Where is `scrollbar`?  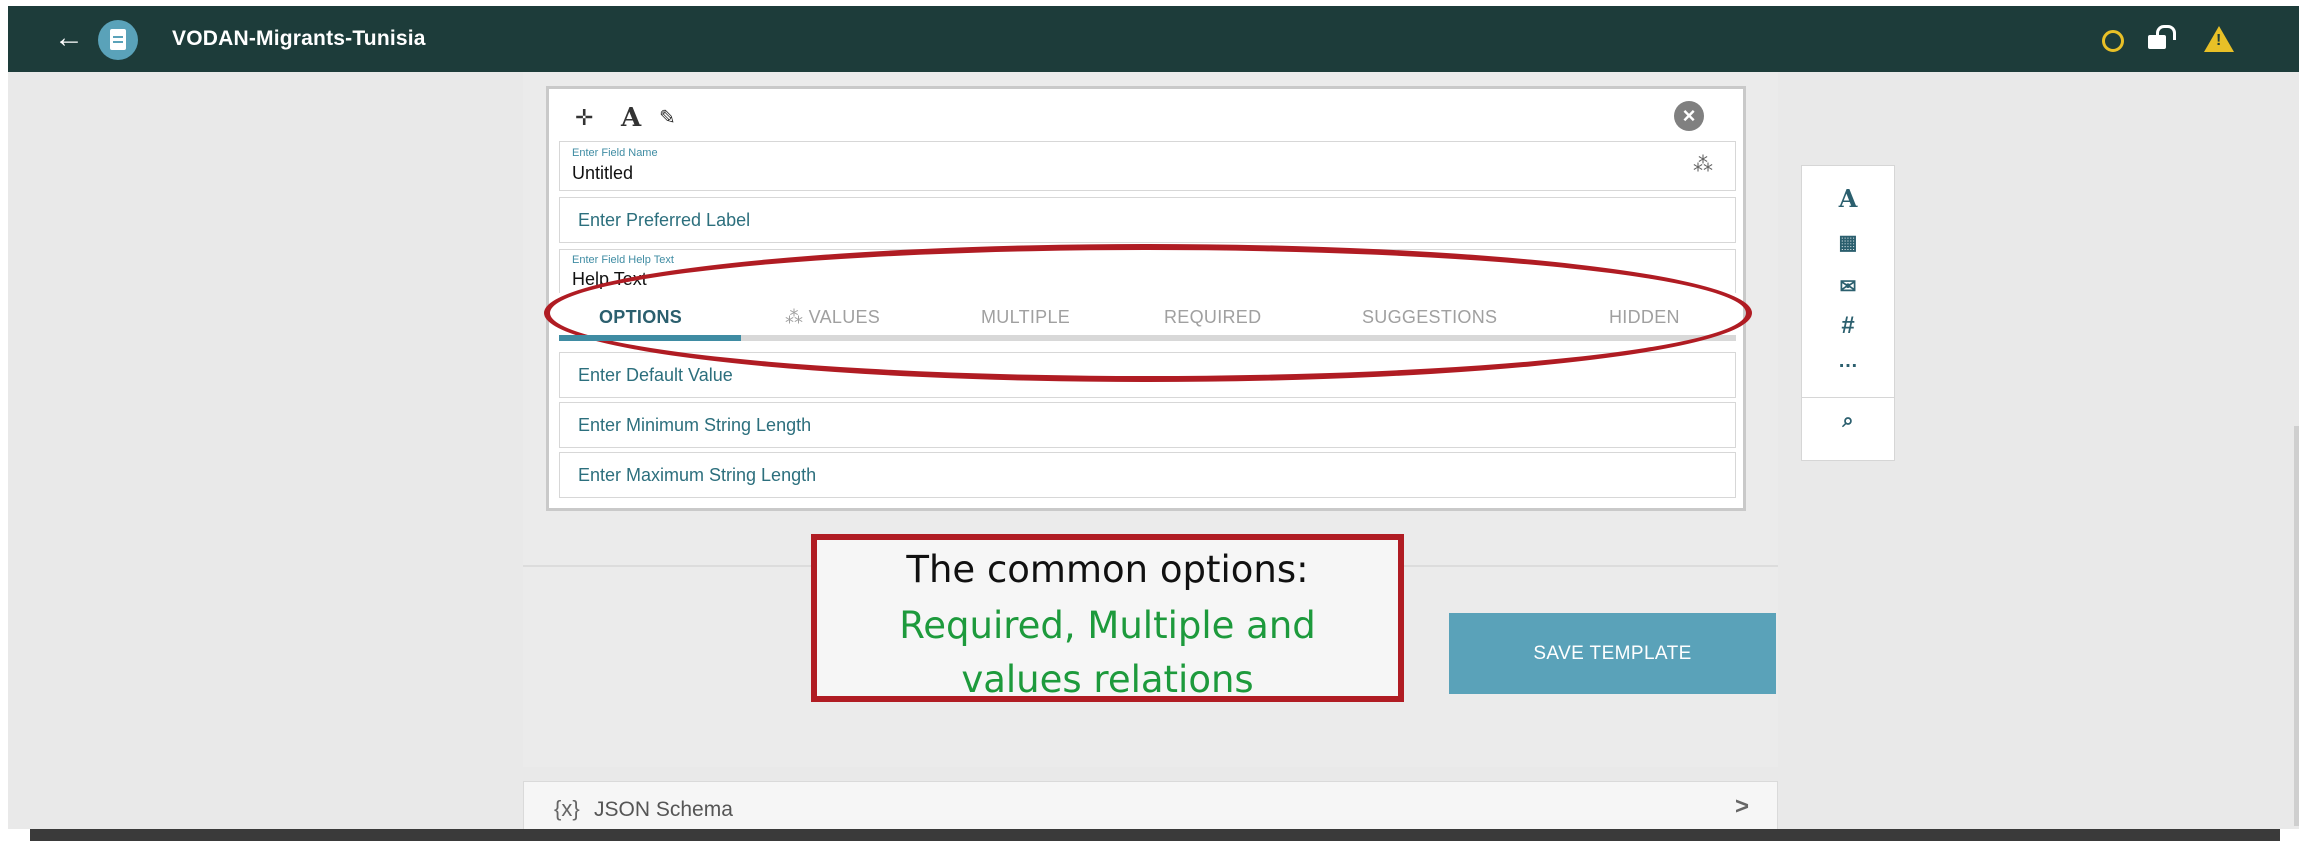 scrollbar is located at coordinates (2296, 626).